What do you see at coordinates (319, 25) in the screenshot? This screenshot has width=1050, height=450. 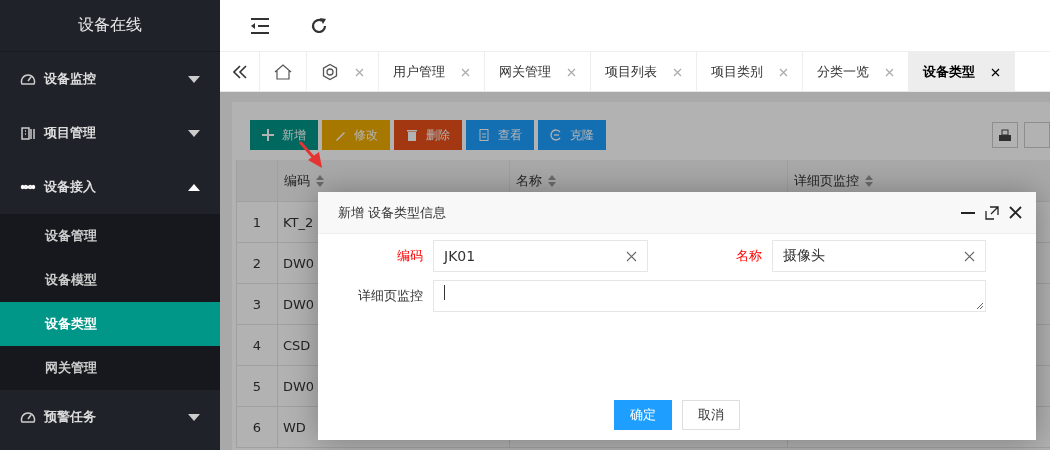 I see `refresh-icon` at bounding box center [319, 25].